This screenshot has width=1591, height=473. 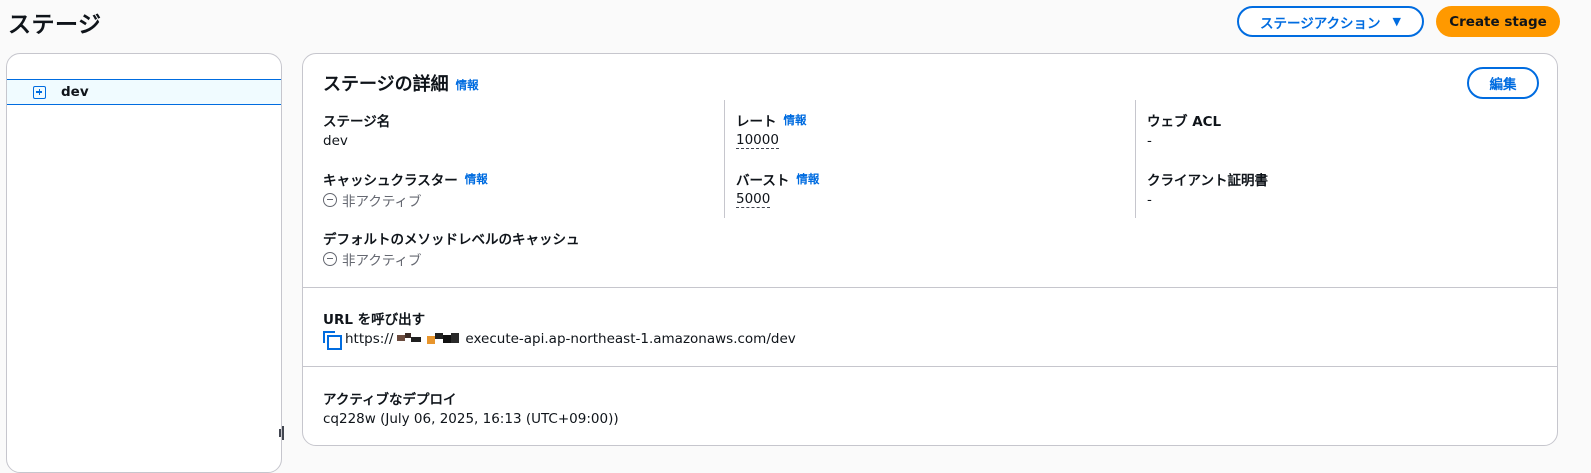 What do you see at coordinates (332, 340) in the screenshot?
I see `copy-icon` at bounding box center [332, 340].